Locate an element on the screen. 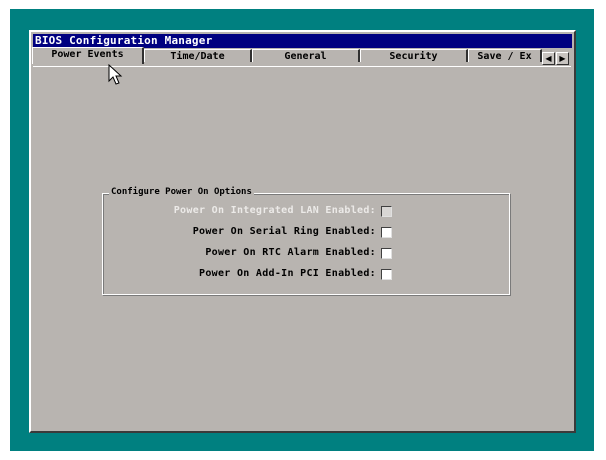 The image size is (606, 460). tab-scroll-left-button: ◀ is located at coordinates (548, 58).